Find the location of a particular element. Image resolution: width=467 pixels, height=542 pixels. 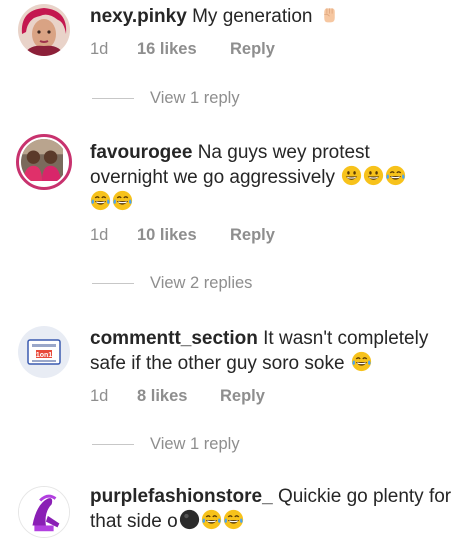

likes-count: 16 likes is located at coordinates (167, 49).